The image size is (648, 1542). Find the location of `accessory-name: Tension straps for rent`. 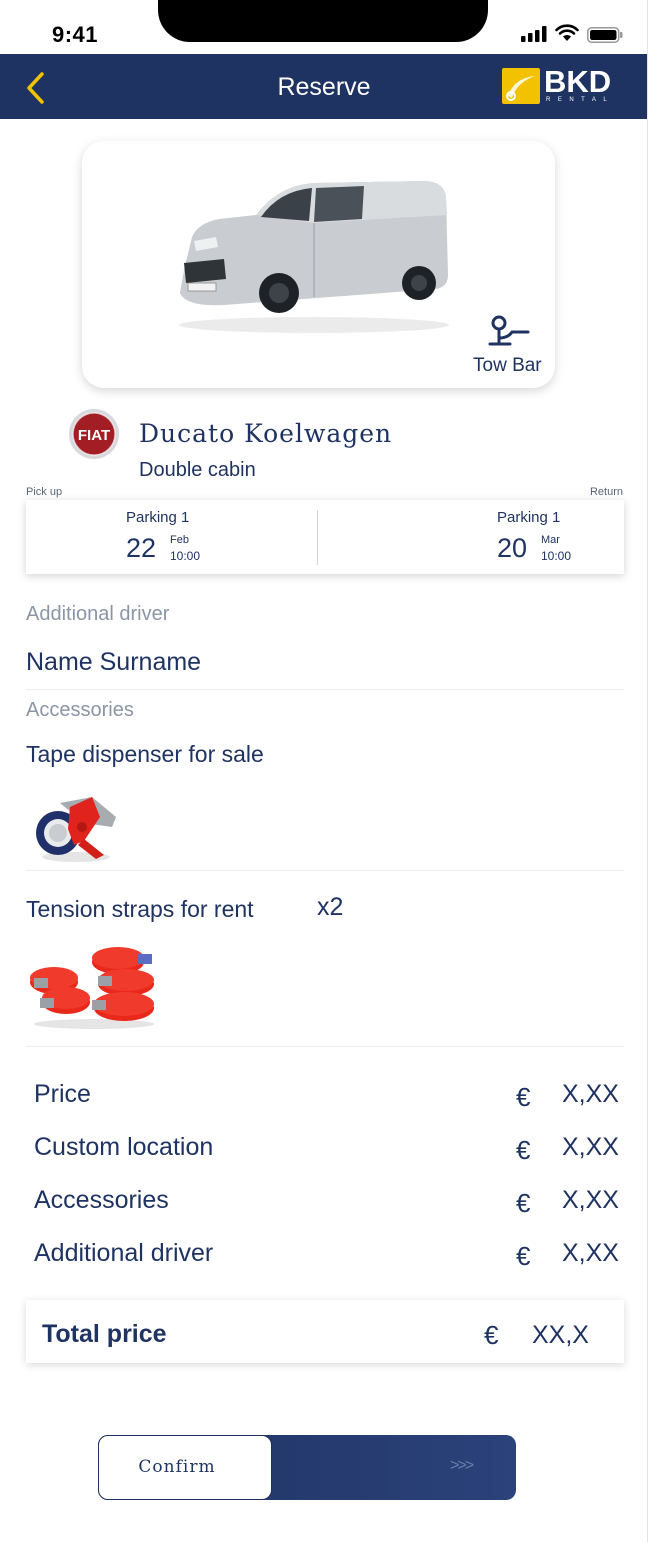

accessory-name: Tension straps for rent is located at coordinates (140, 909).